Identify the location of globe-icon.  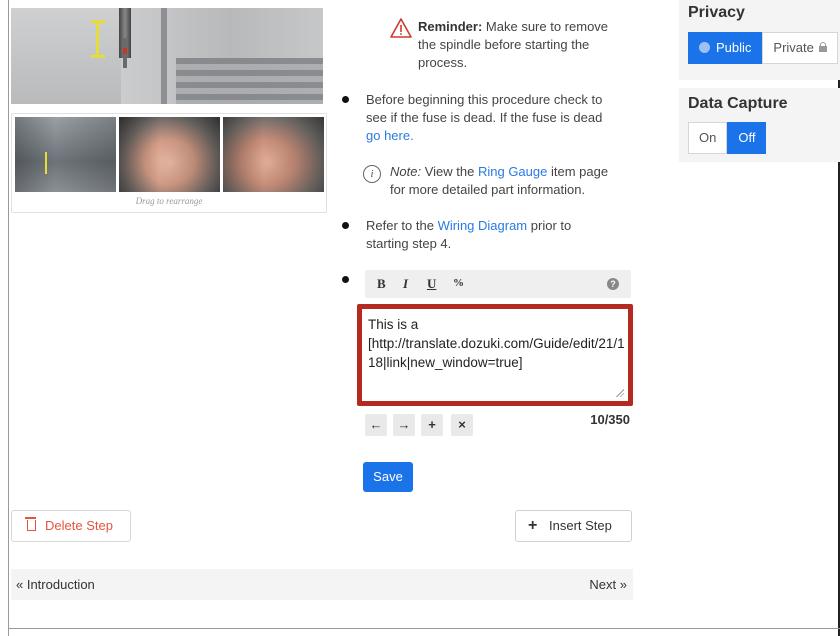
(704, 47).